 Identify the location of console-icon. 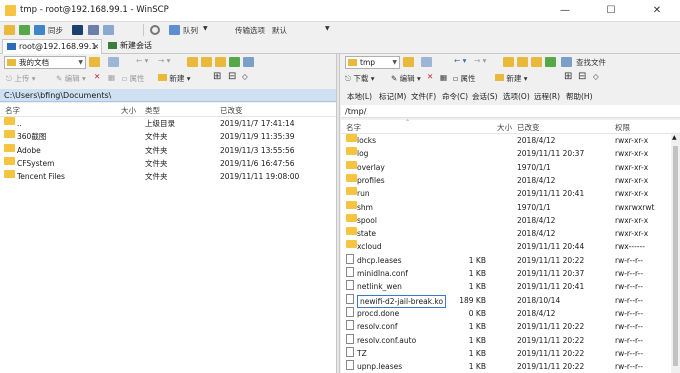
(77, 30).